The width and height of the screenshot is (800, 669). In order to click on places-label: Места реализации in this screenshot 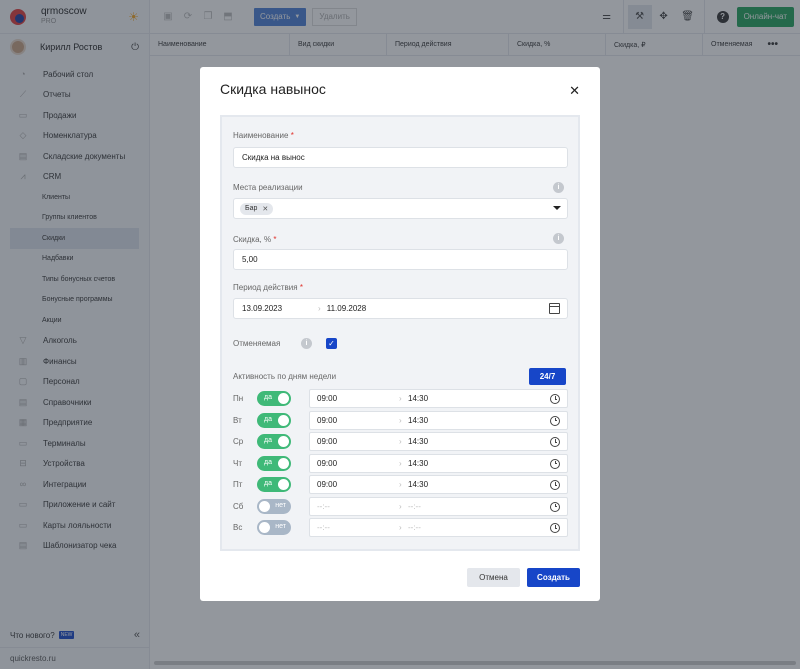, I will do `click(268, 187)`.